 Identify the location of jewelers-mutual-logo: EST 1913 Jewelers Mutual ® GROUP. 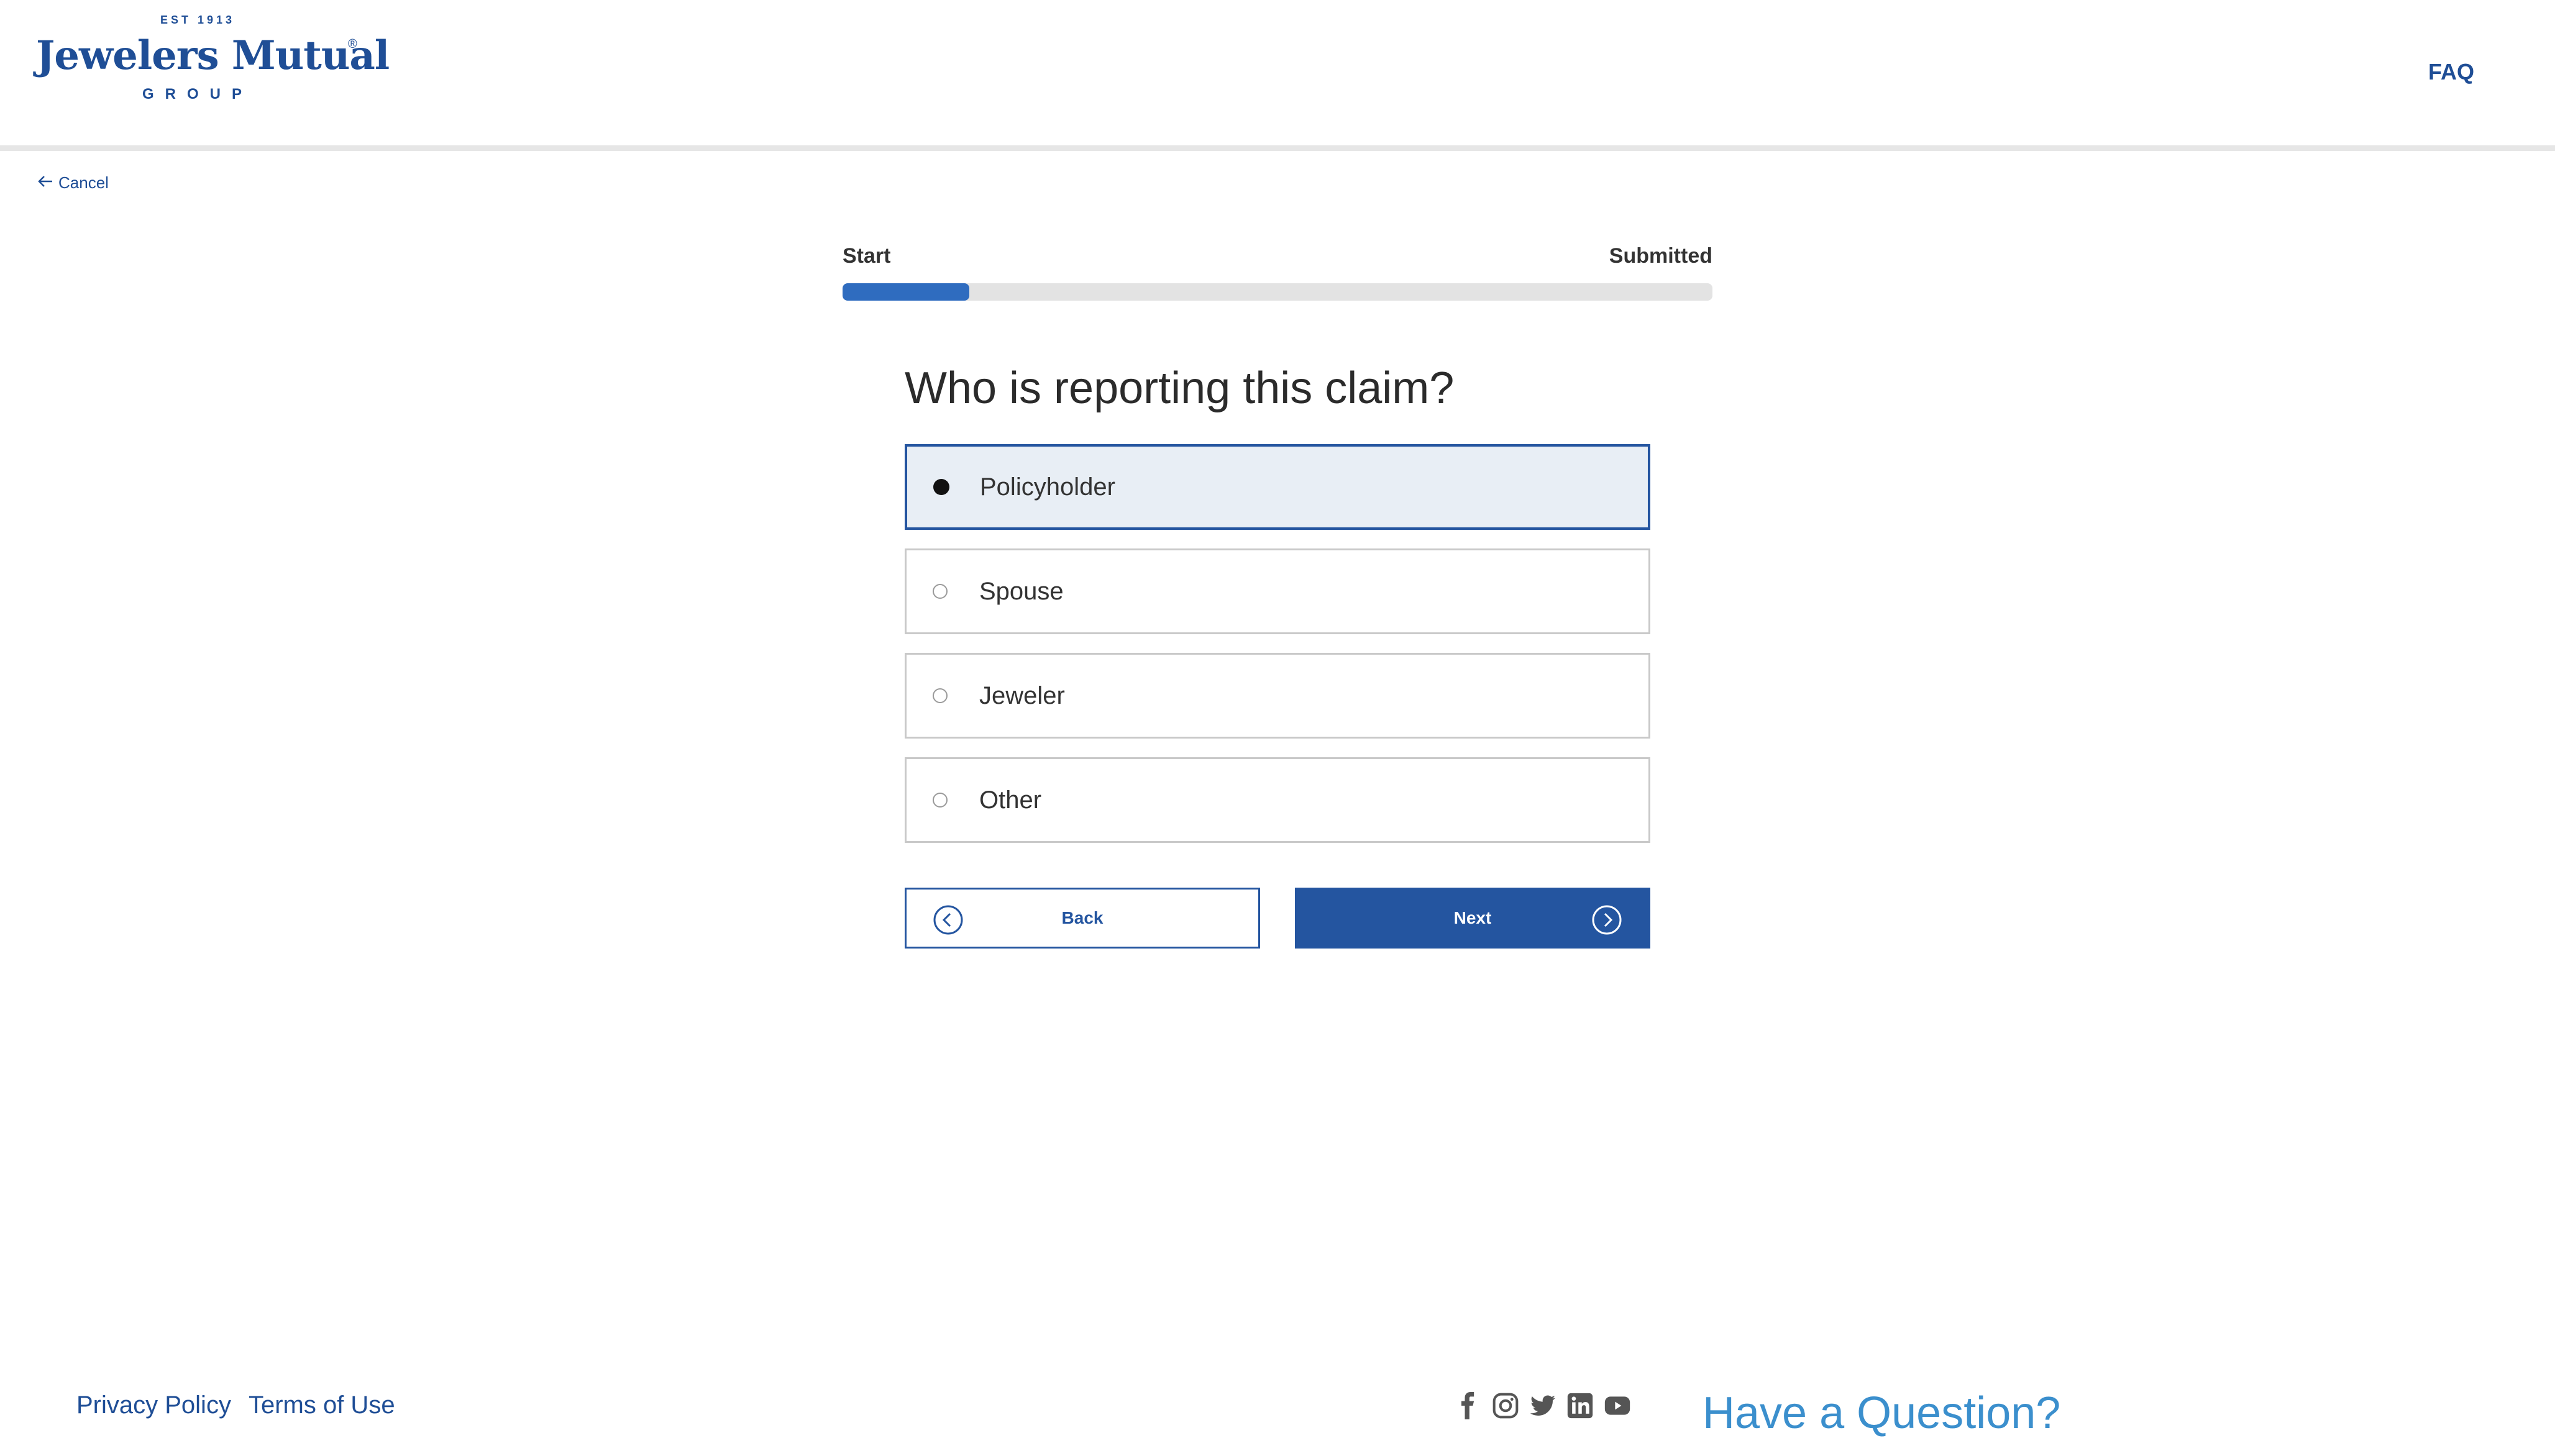
(213, 60).